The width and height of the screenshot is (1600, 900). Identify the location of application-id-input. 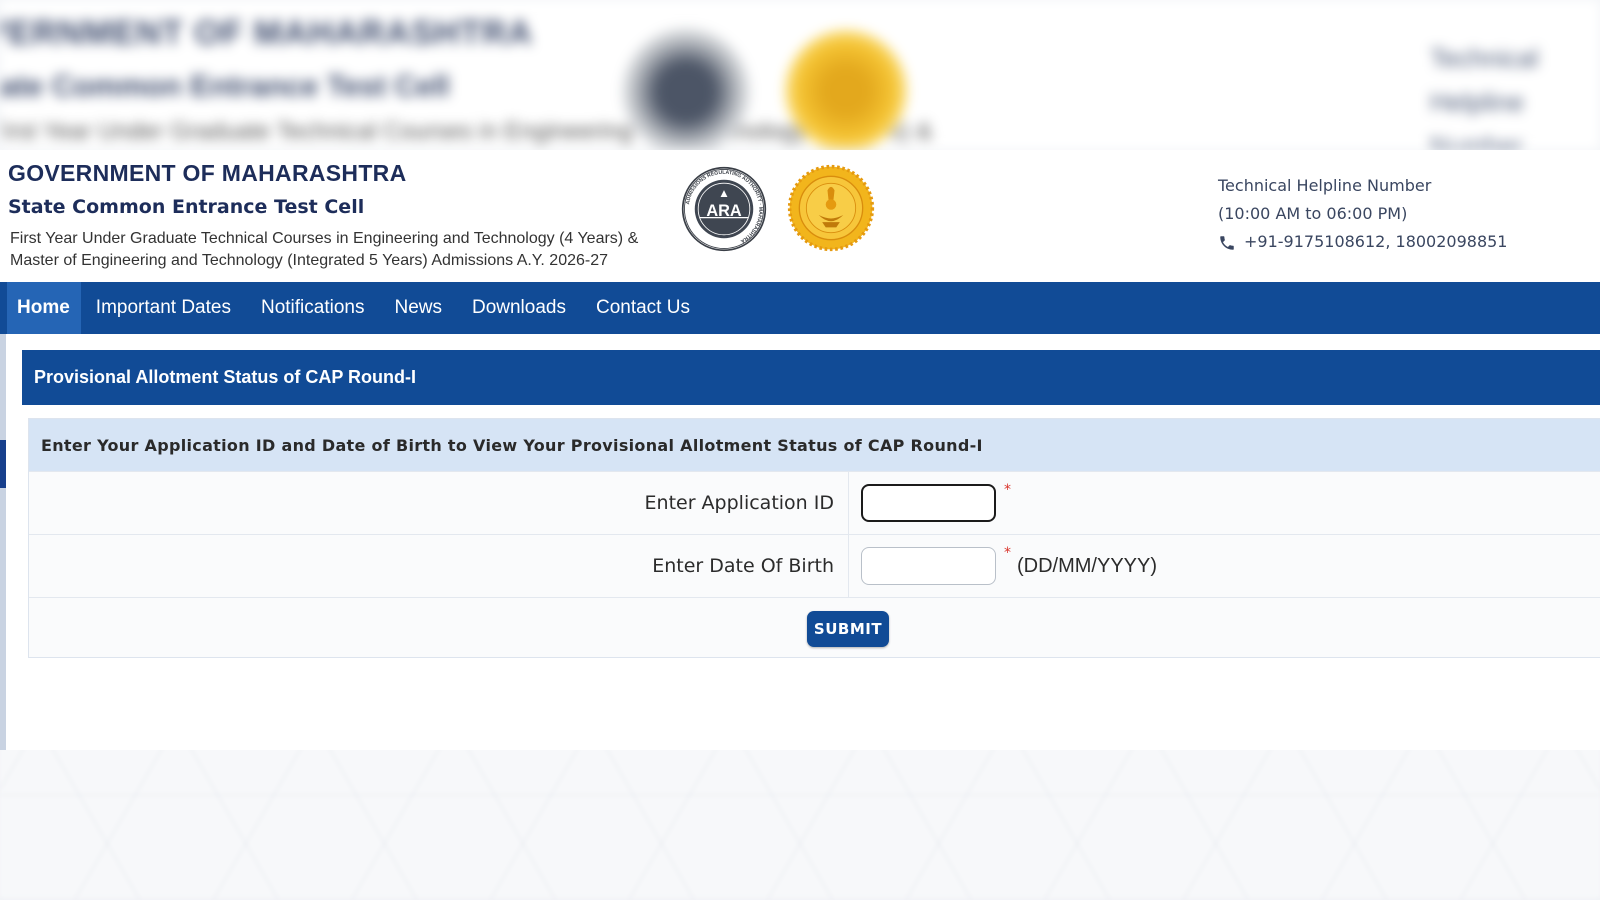
(928, 503).